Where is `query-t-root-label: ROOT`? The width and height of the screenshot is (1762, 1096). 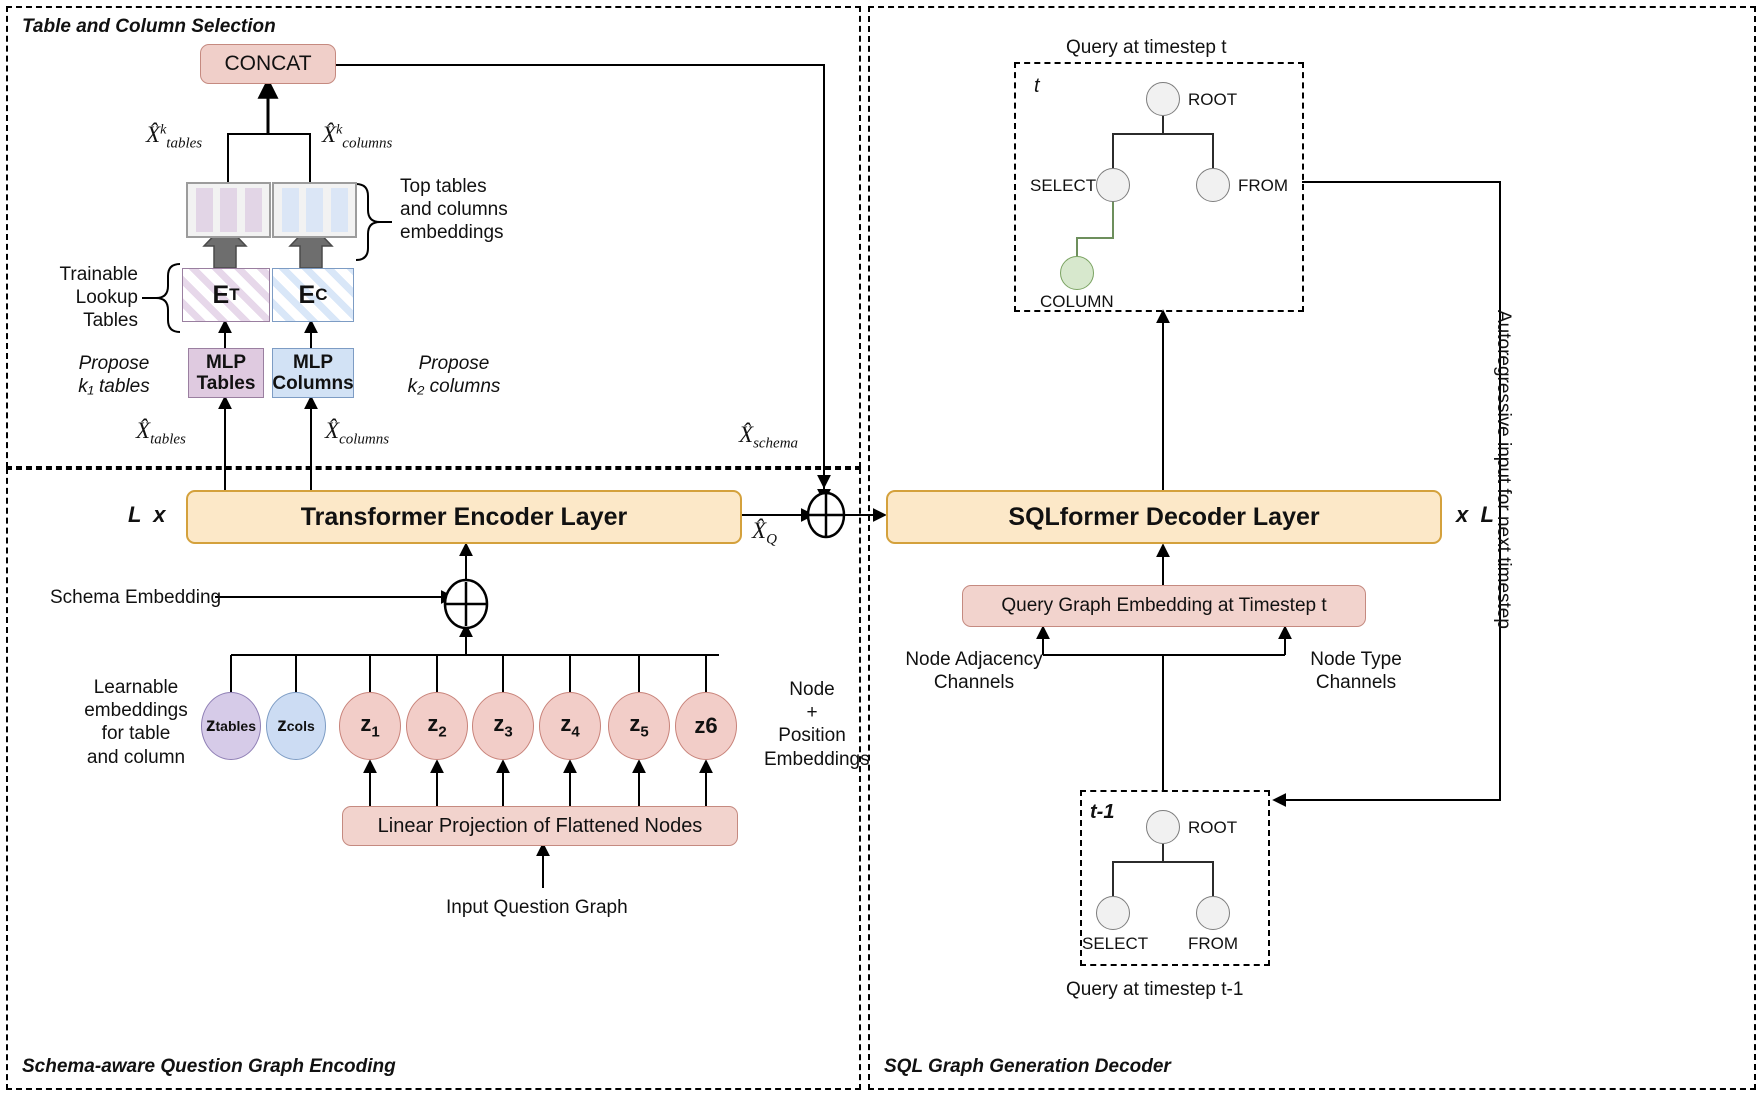
query-t-root-label: ROOT is located at coordinates (1213, 99).